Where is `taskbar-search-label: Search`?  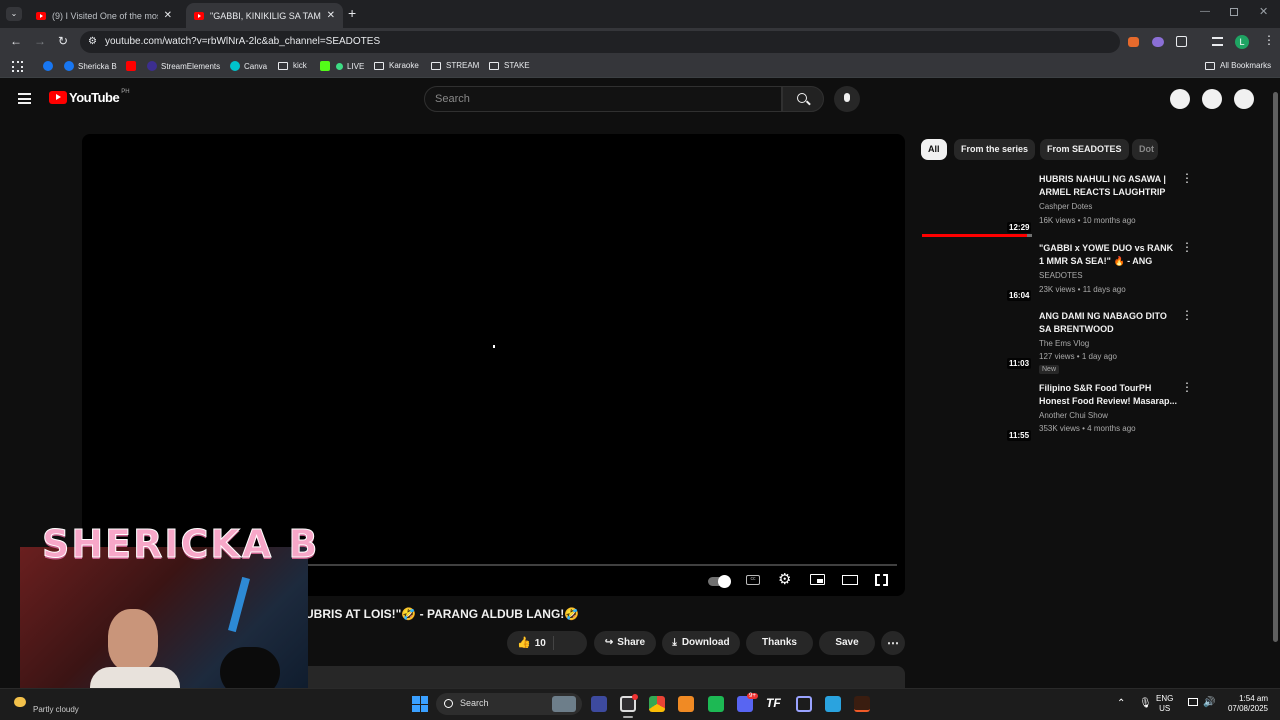
taskbar-search-label: Search is located at coordinates (474, 703).